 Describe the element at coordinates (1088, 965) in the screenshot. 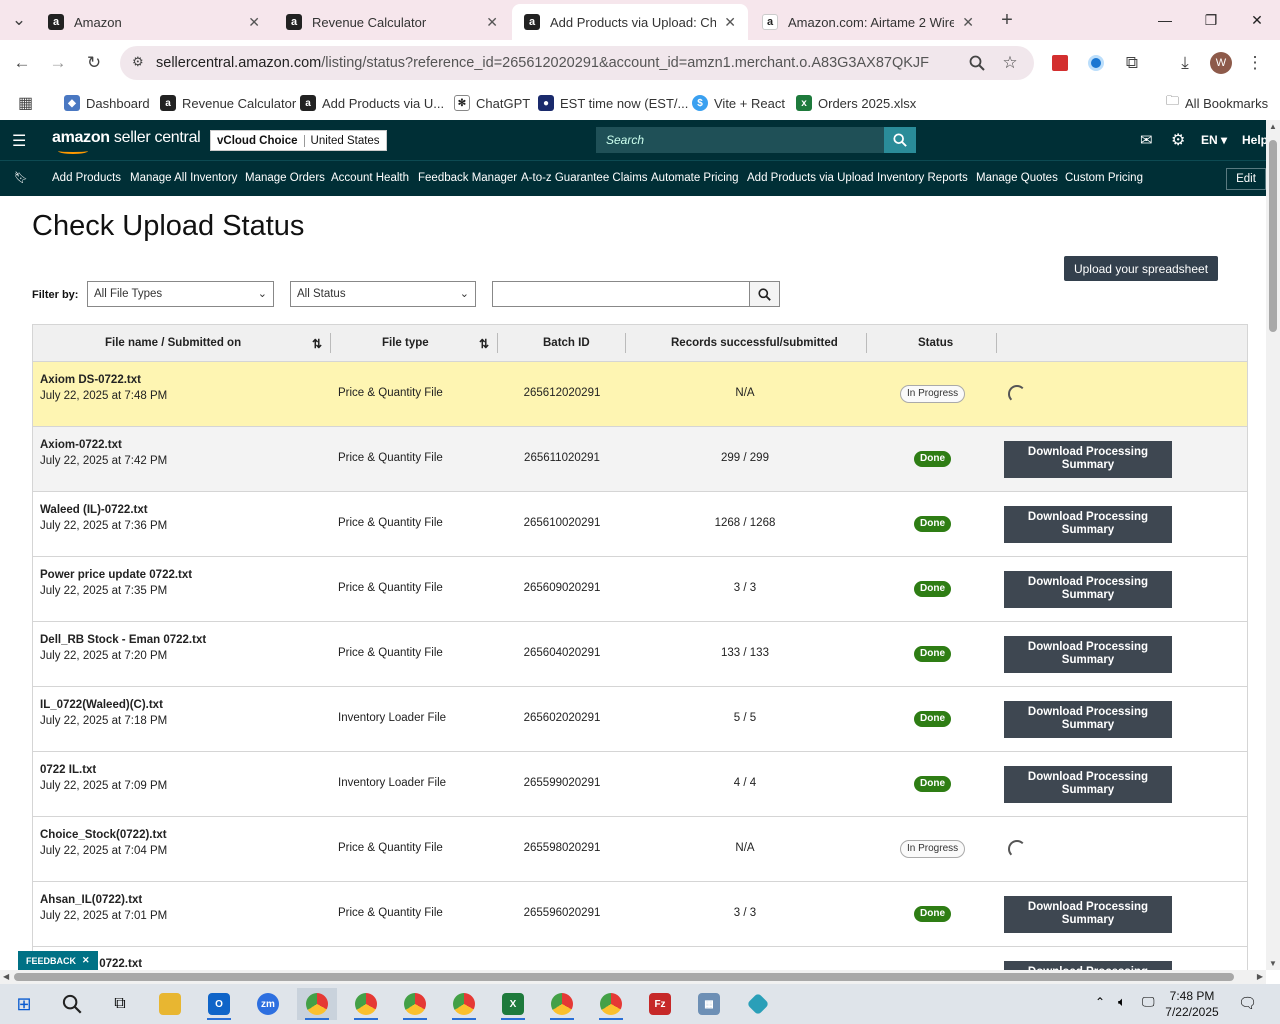

I see `download-processing-summary-button: Download Processing` at that location.